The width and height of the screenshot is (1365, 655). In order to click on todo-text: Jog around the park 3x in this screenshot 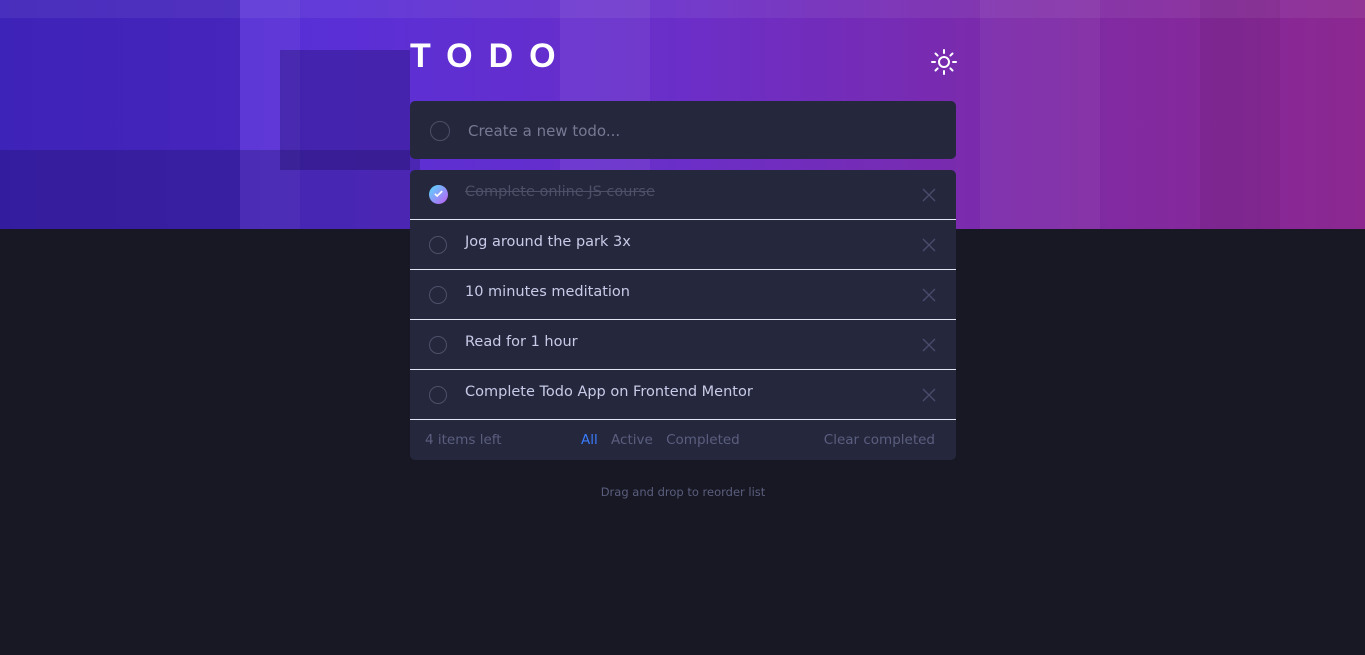, I will do `click(548, 242)`.